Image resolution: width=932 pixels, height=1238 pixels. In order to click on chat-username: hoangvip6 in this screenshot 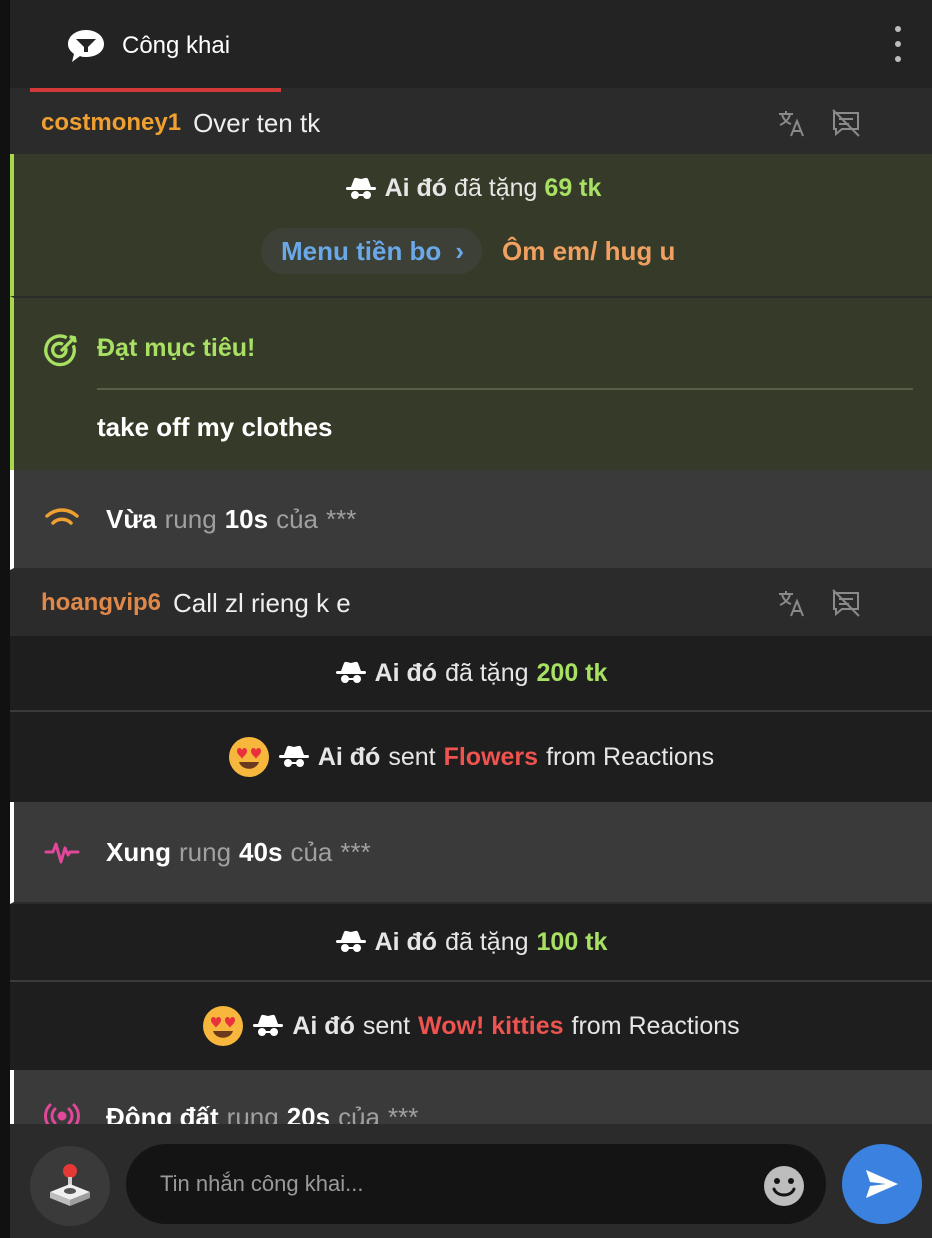, I will do `click(101, 603)`.